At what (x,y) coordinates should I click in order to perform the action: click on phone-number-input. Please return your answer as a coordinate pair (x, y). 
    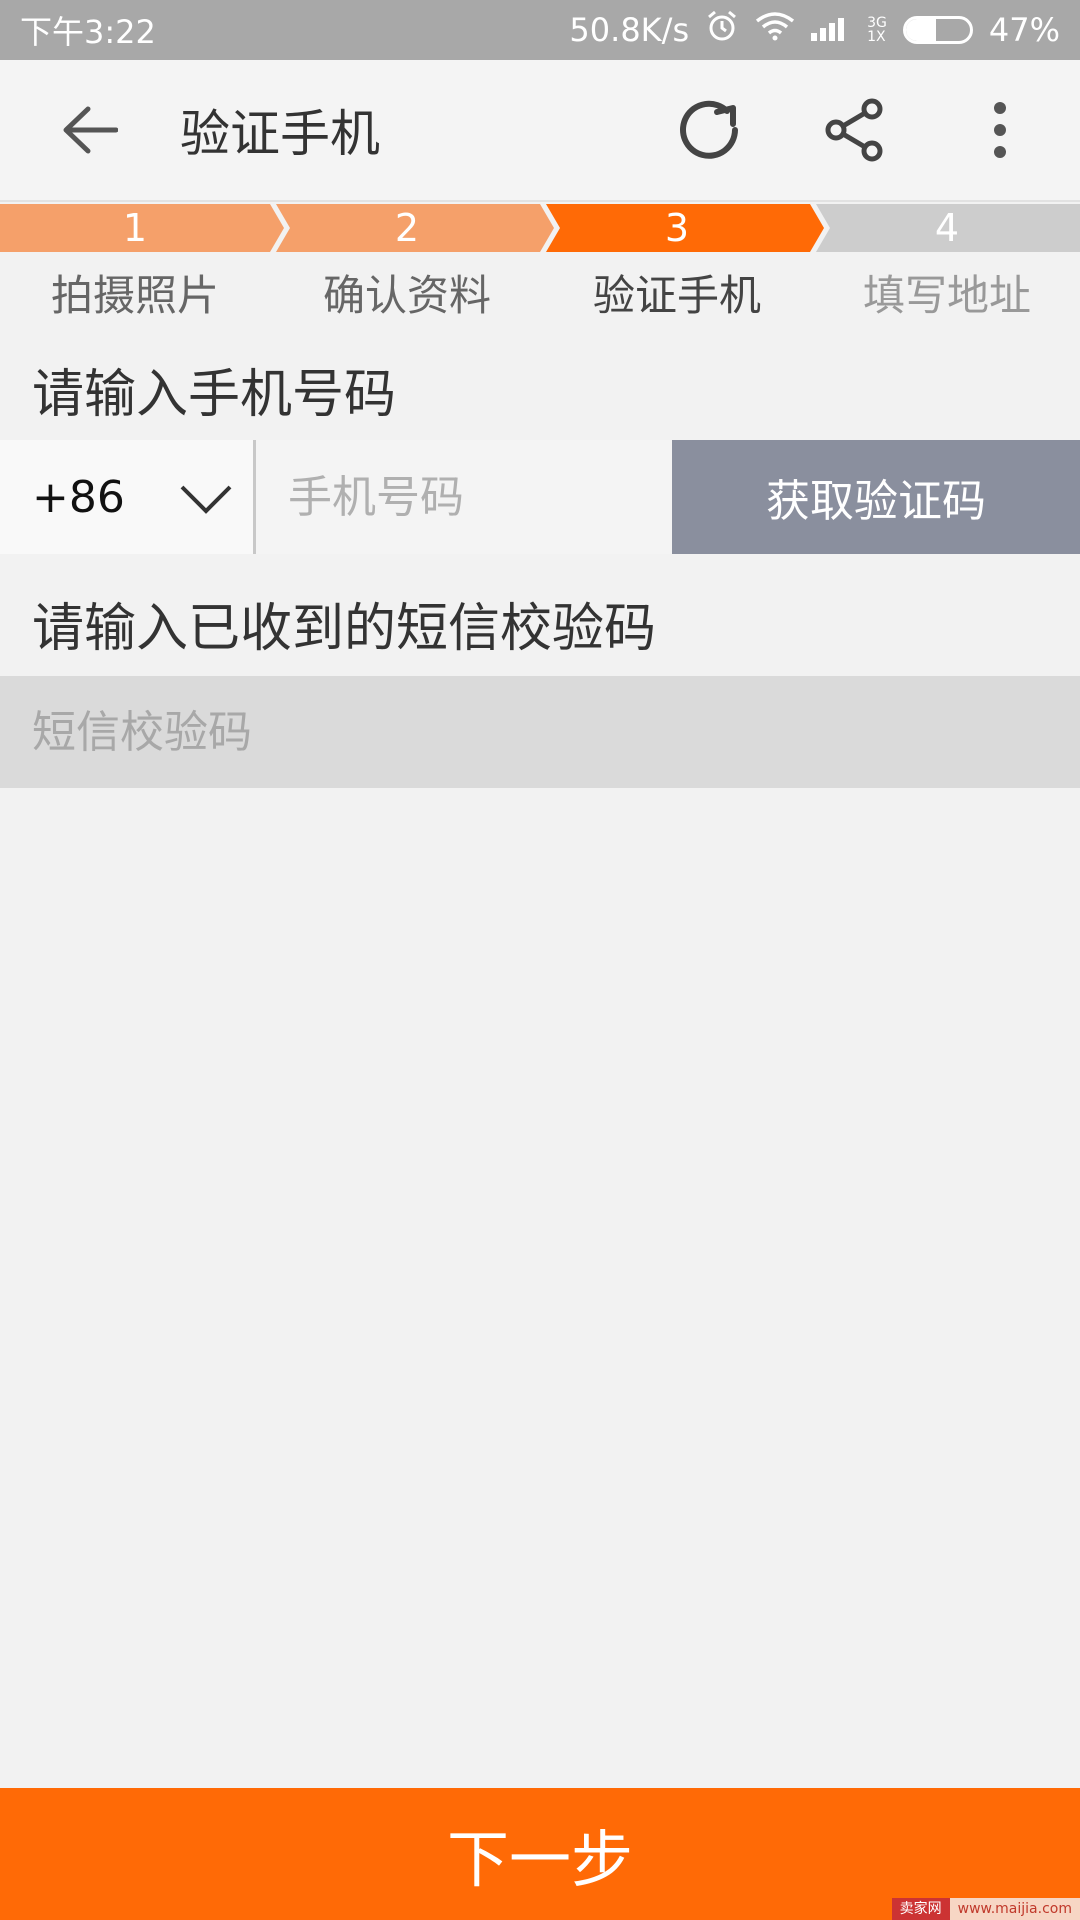
    Looking at the image, I should click on (464, 497).